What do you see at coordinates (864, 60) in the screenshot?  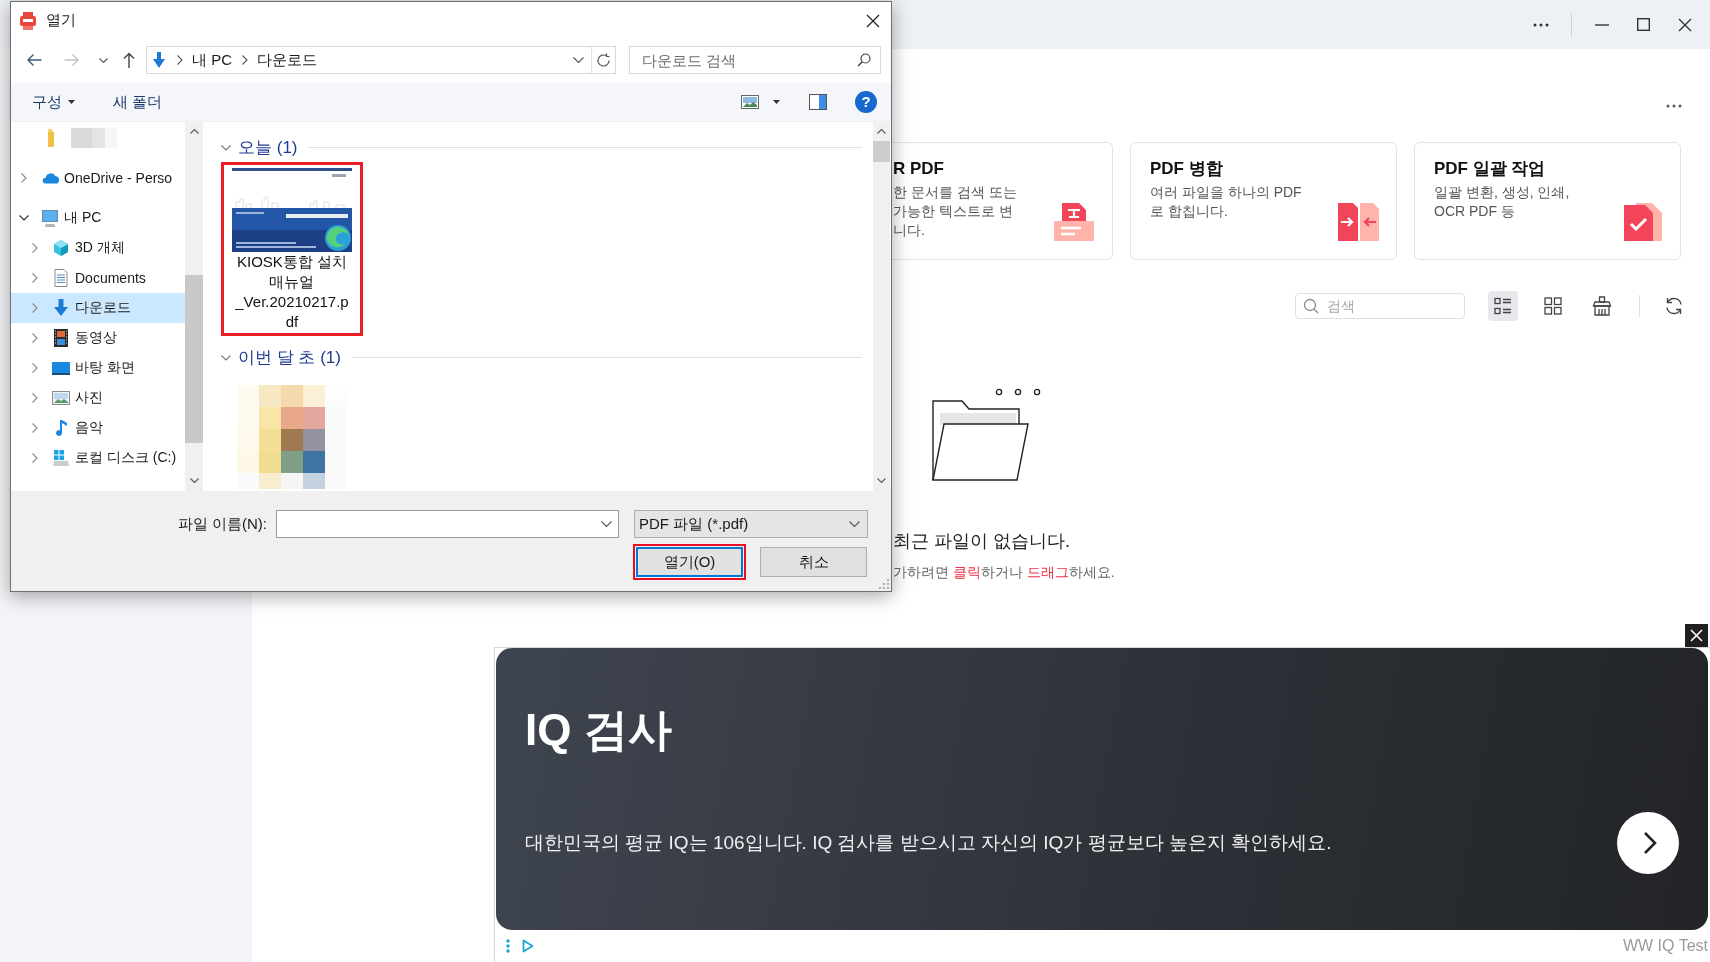 I see `search-icon` at bounding box center [864, 60].